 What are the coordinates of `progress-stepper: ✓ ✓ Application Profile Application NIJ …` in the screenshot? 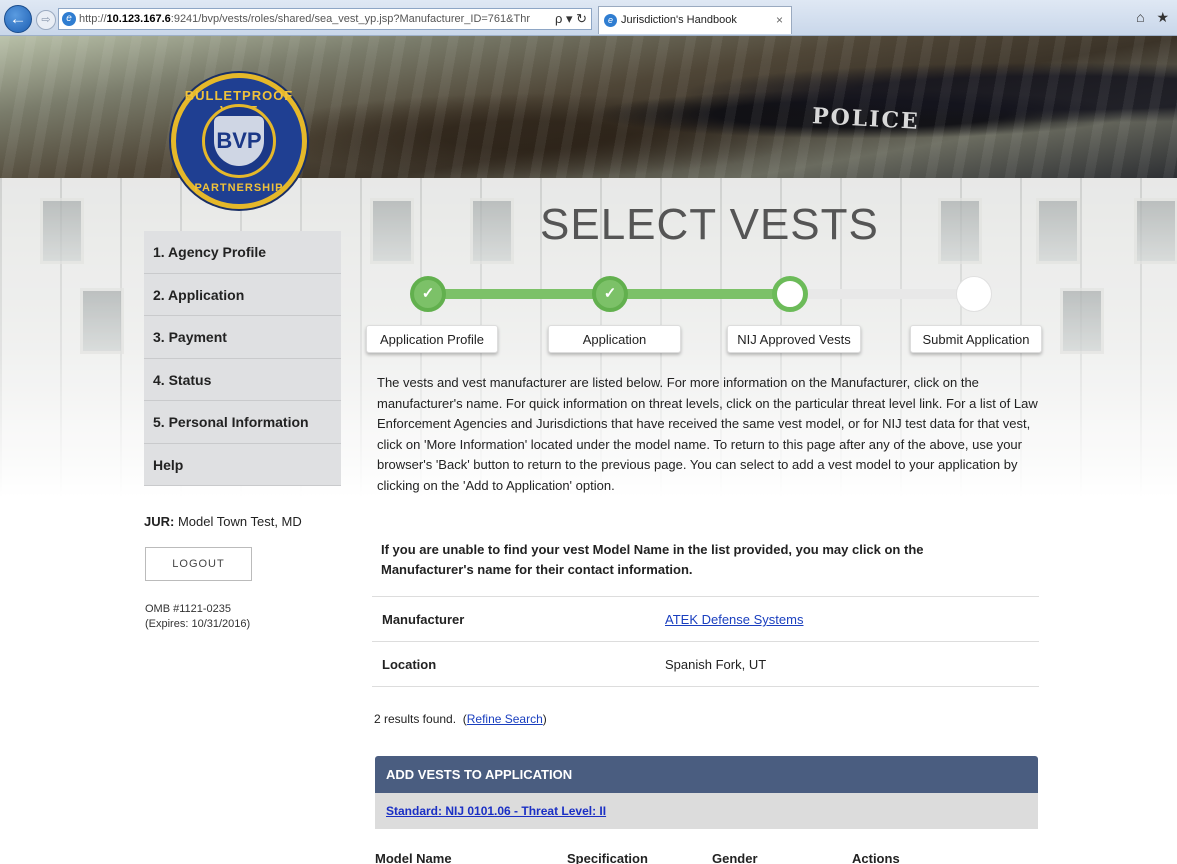 It's located at (704, 313).